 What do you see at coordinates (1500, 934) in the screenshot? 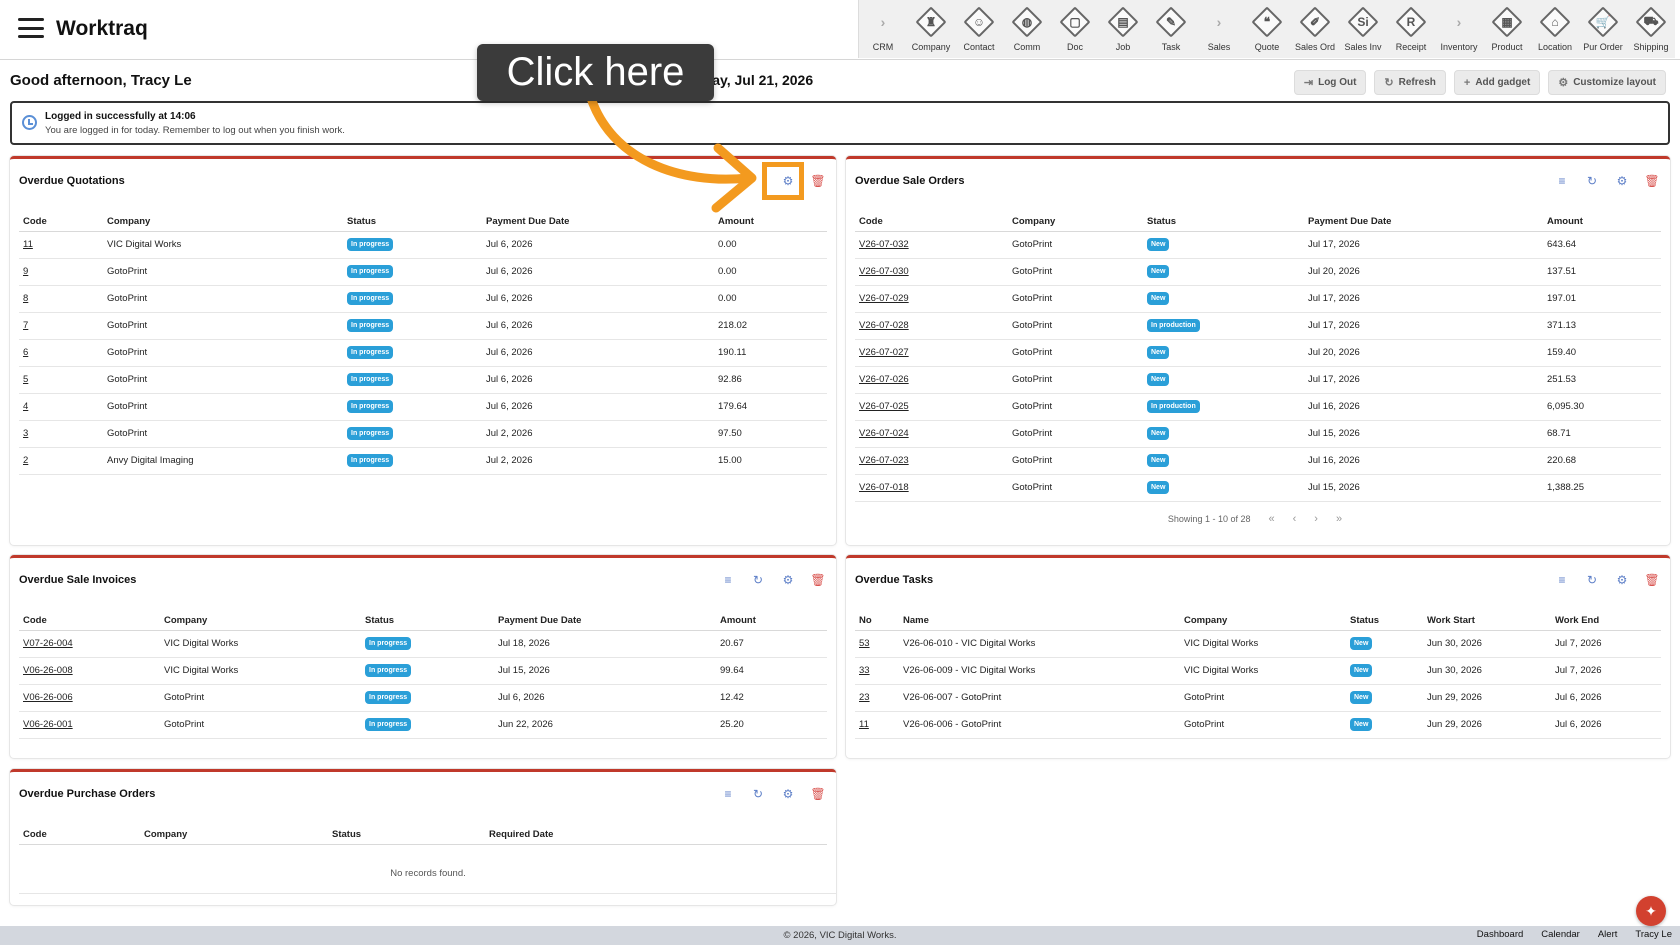
I see `footer-link-dashboard: Dashboard` at bounding box center [1500, 934].